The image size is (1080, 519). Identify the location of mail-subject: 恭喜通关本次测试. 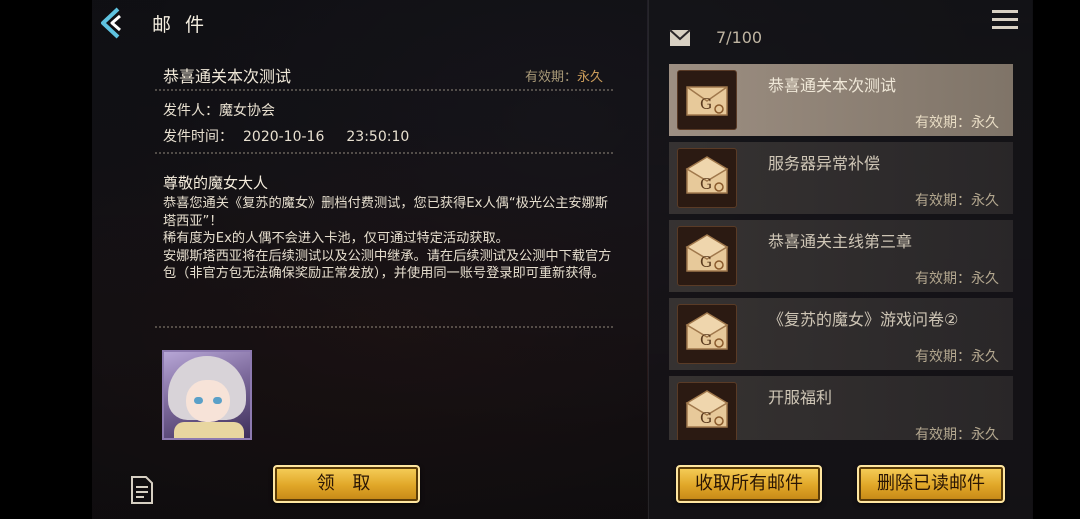
(227, 76).